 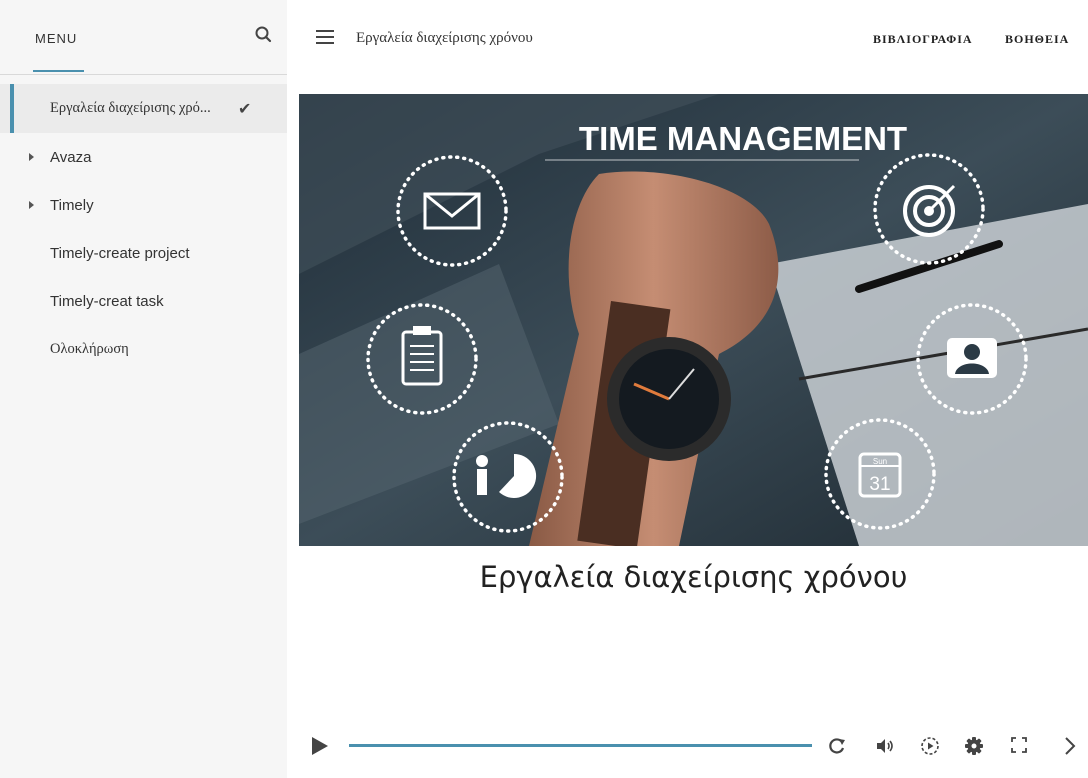 What do you see at coordinates (580, 745) in the screenshot?
I see `progress-bar` at bounding box center [580, 745].